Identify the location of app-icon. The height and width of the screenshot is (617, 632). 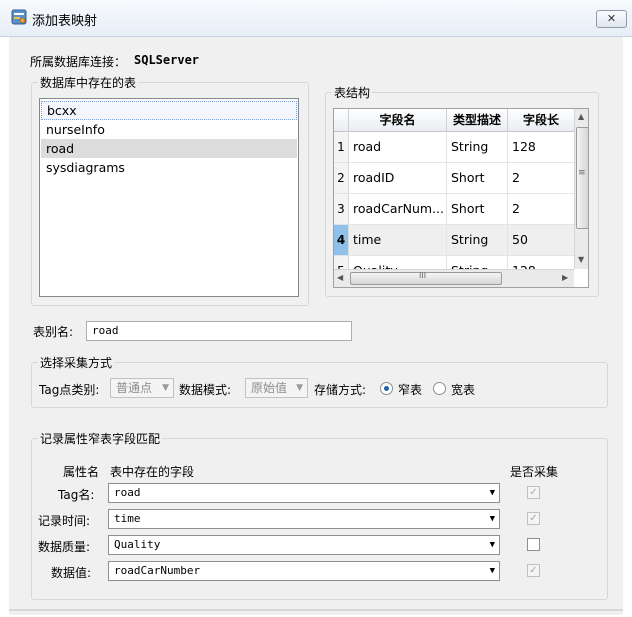
(19, 17).